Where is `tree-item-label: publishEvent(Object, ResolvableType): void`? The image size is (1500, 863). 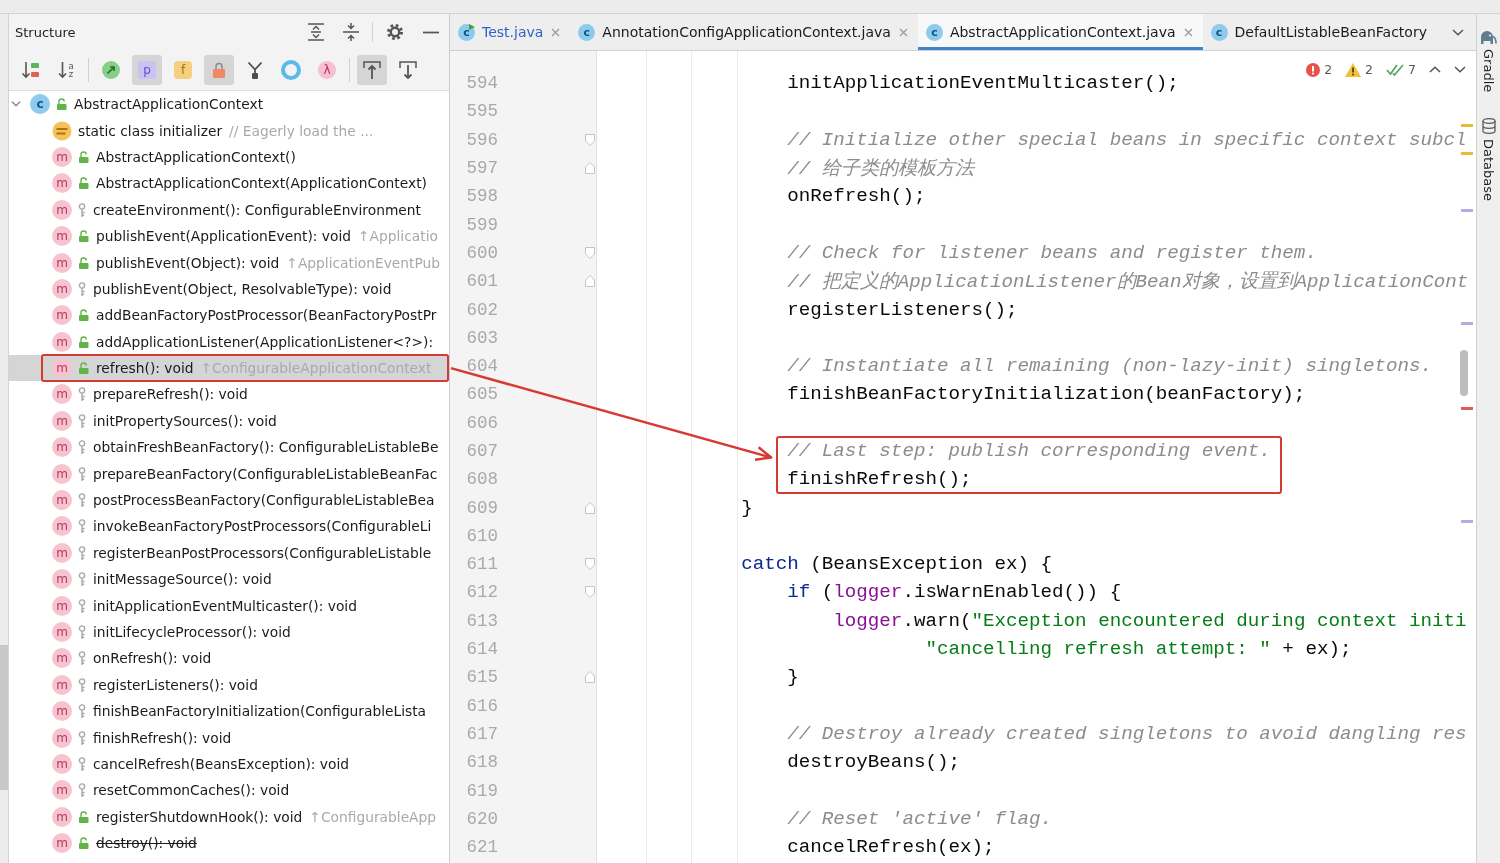
tree-item-label: publishEvent(Object, ResolvableType): void is located at coordinates (242, 288).